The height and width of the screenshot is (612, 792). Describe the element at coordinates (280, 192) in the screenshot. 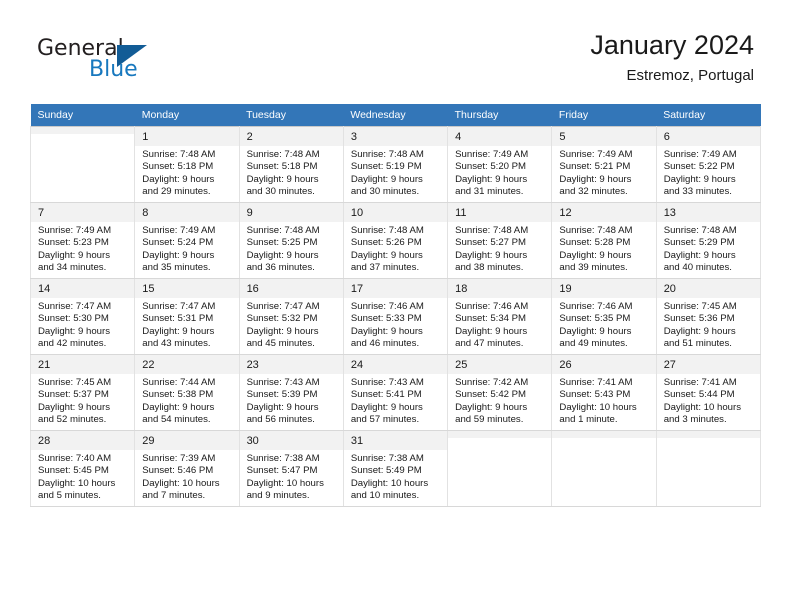

I see `daylight-text-line2: and 30 minutes.` at that location.